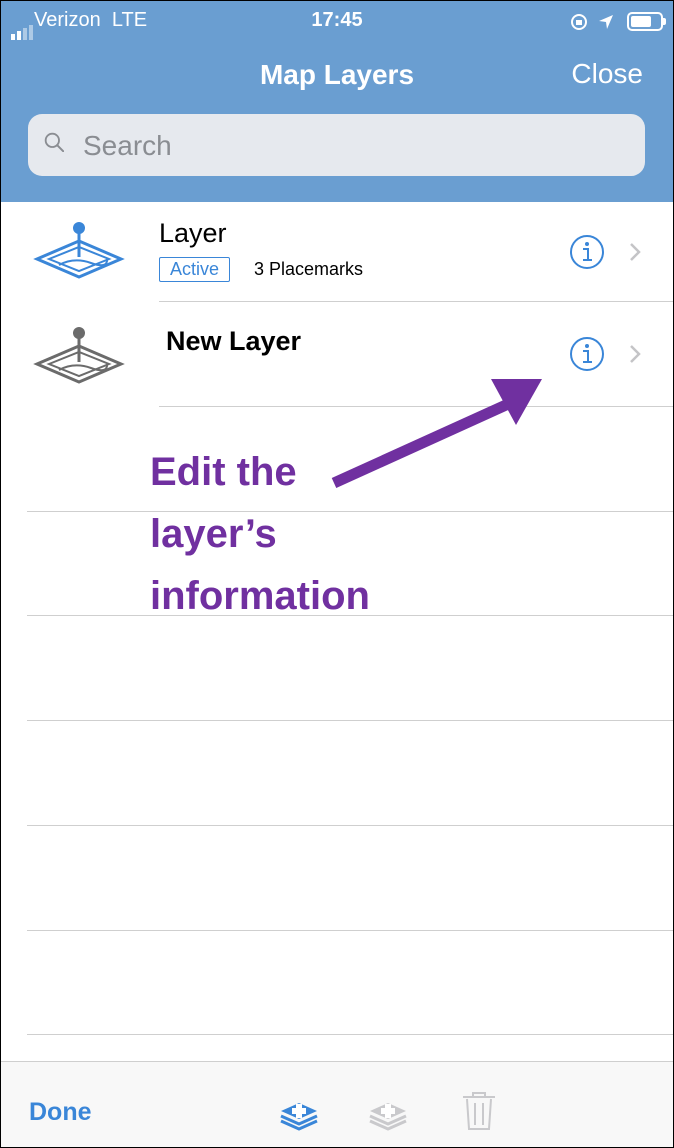 The width and height of the screenshot is (674, 1148). Describe the element at coordinates (234, 341) in the screenshot. I see `layer-title: New Layer` at that location.